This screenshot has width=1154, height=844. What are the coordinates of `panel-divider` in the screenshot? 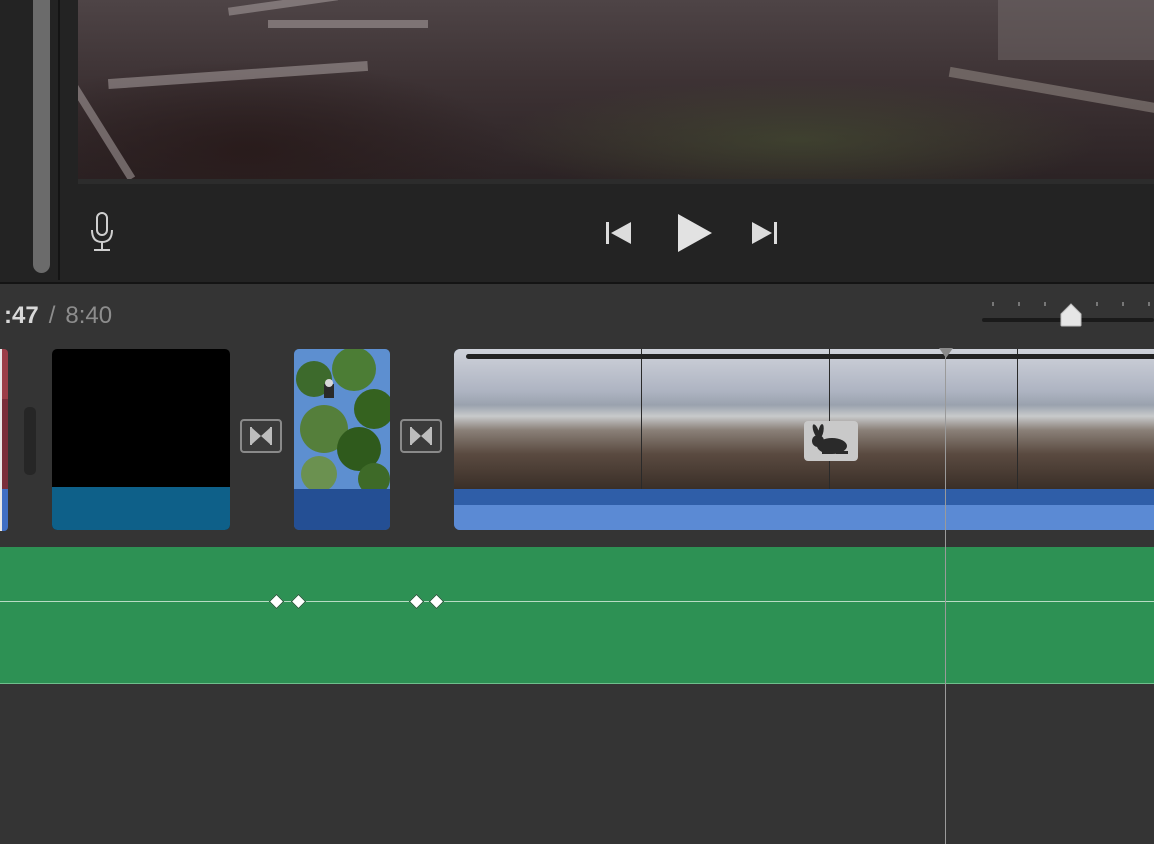 It's located at (577, 283).